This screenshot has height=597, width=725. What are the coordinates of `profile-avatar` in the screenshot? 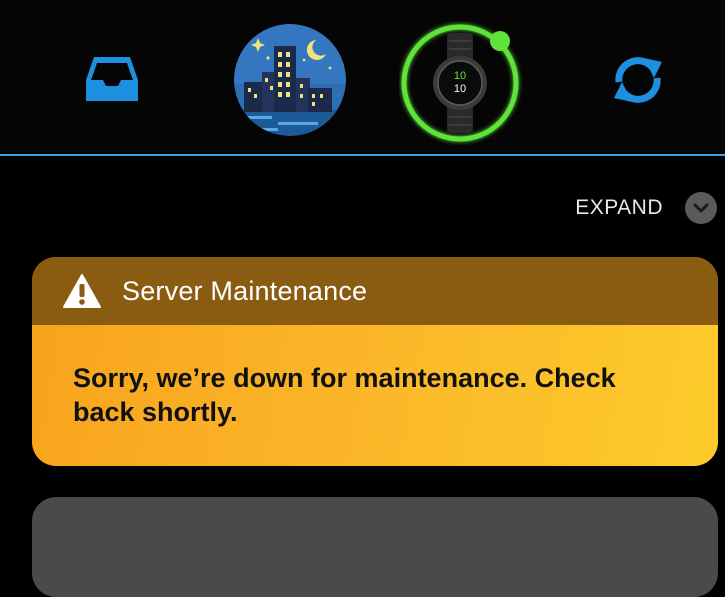 It's located at (290, 80).